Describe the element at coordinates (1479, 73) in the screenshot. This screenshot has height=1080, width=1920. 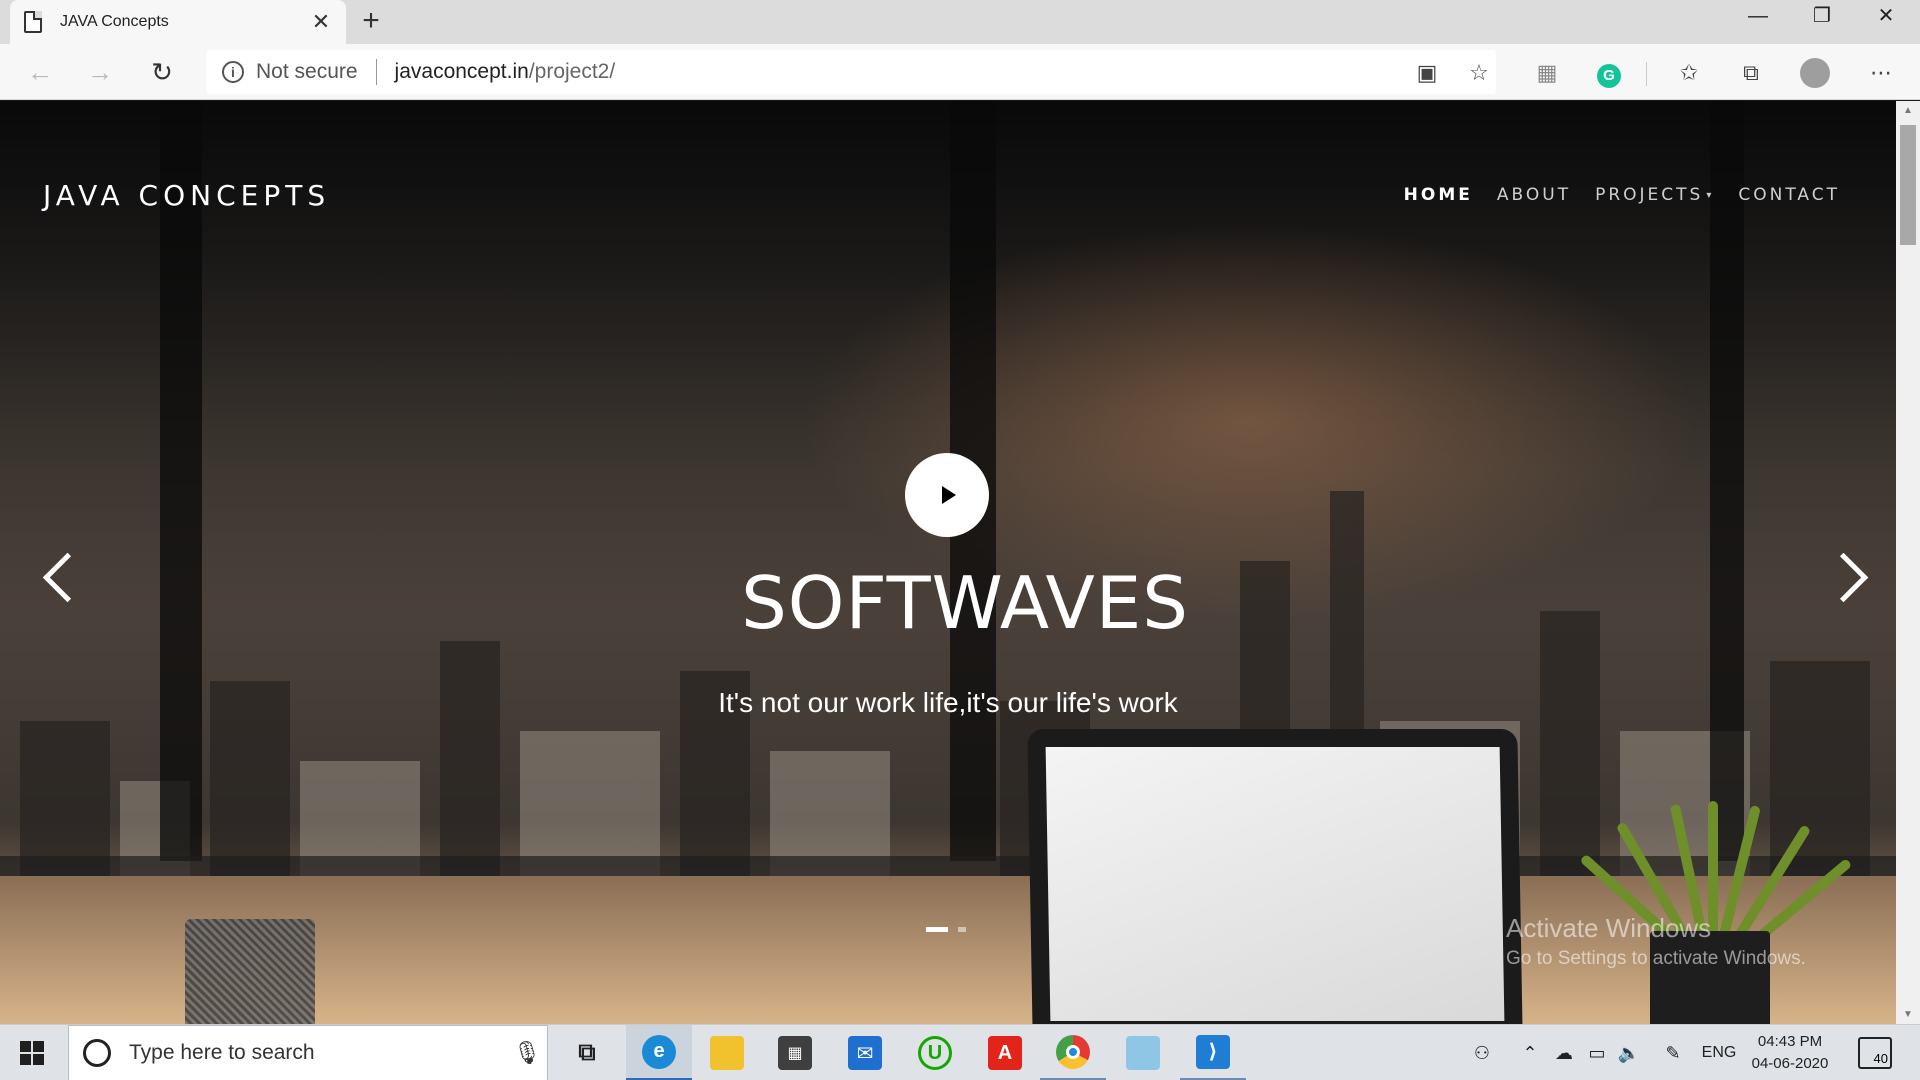
I see `favorite-star-icon: ☆` at that location.